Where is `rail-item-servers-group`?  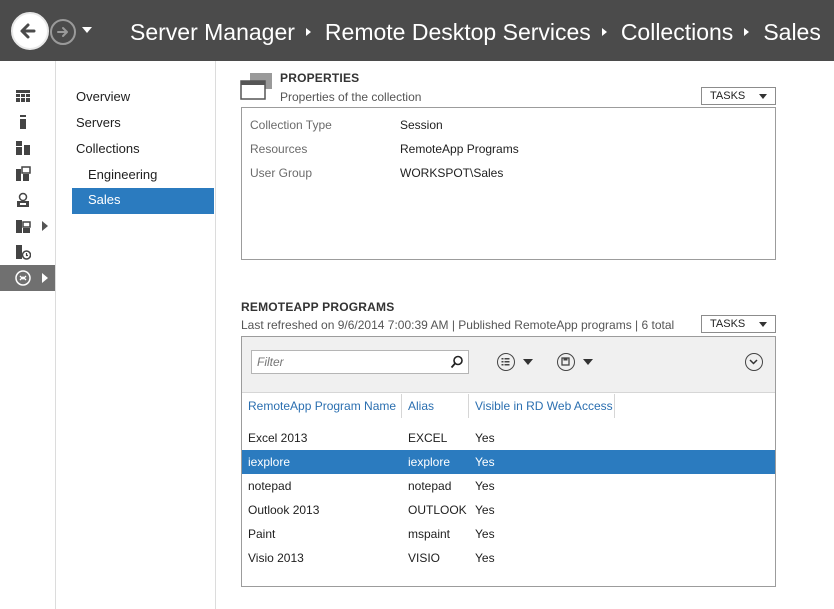 rail-item-servers-group is located at coordinates (27, 226).